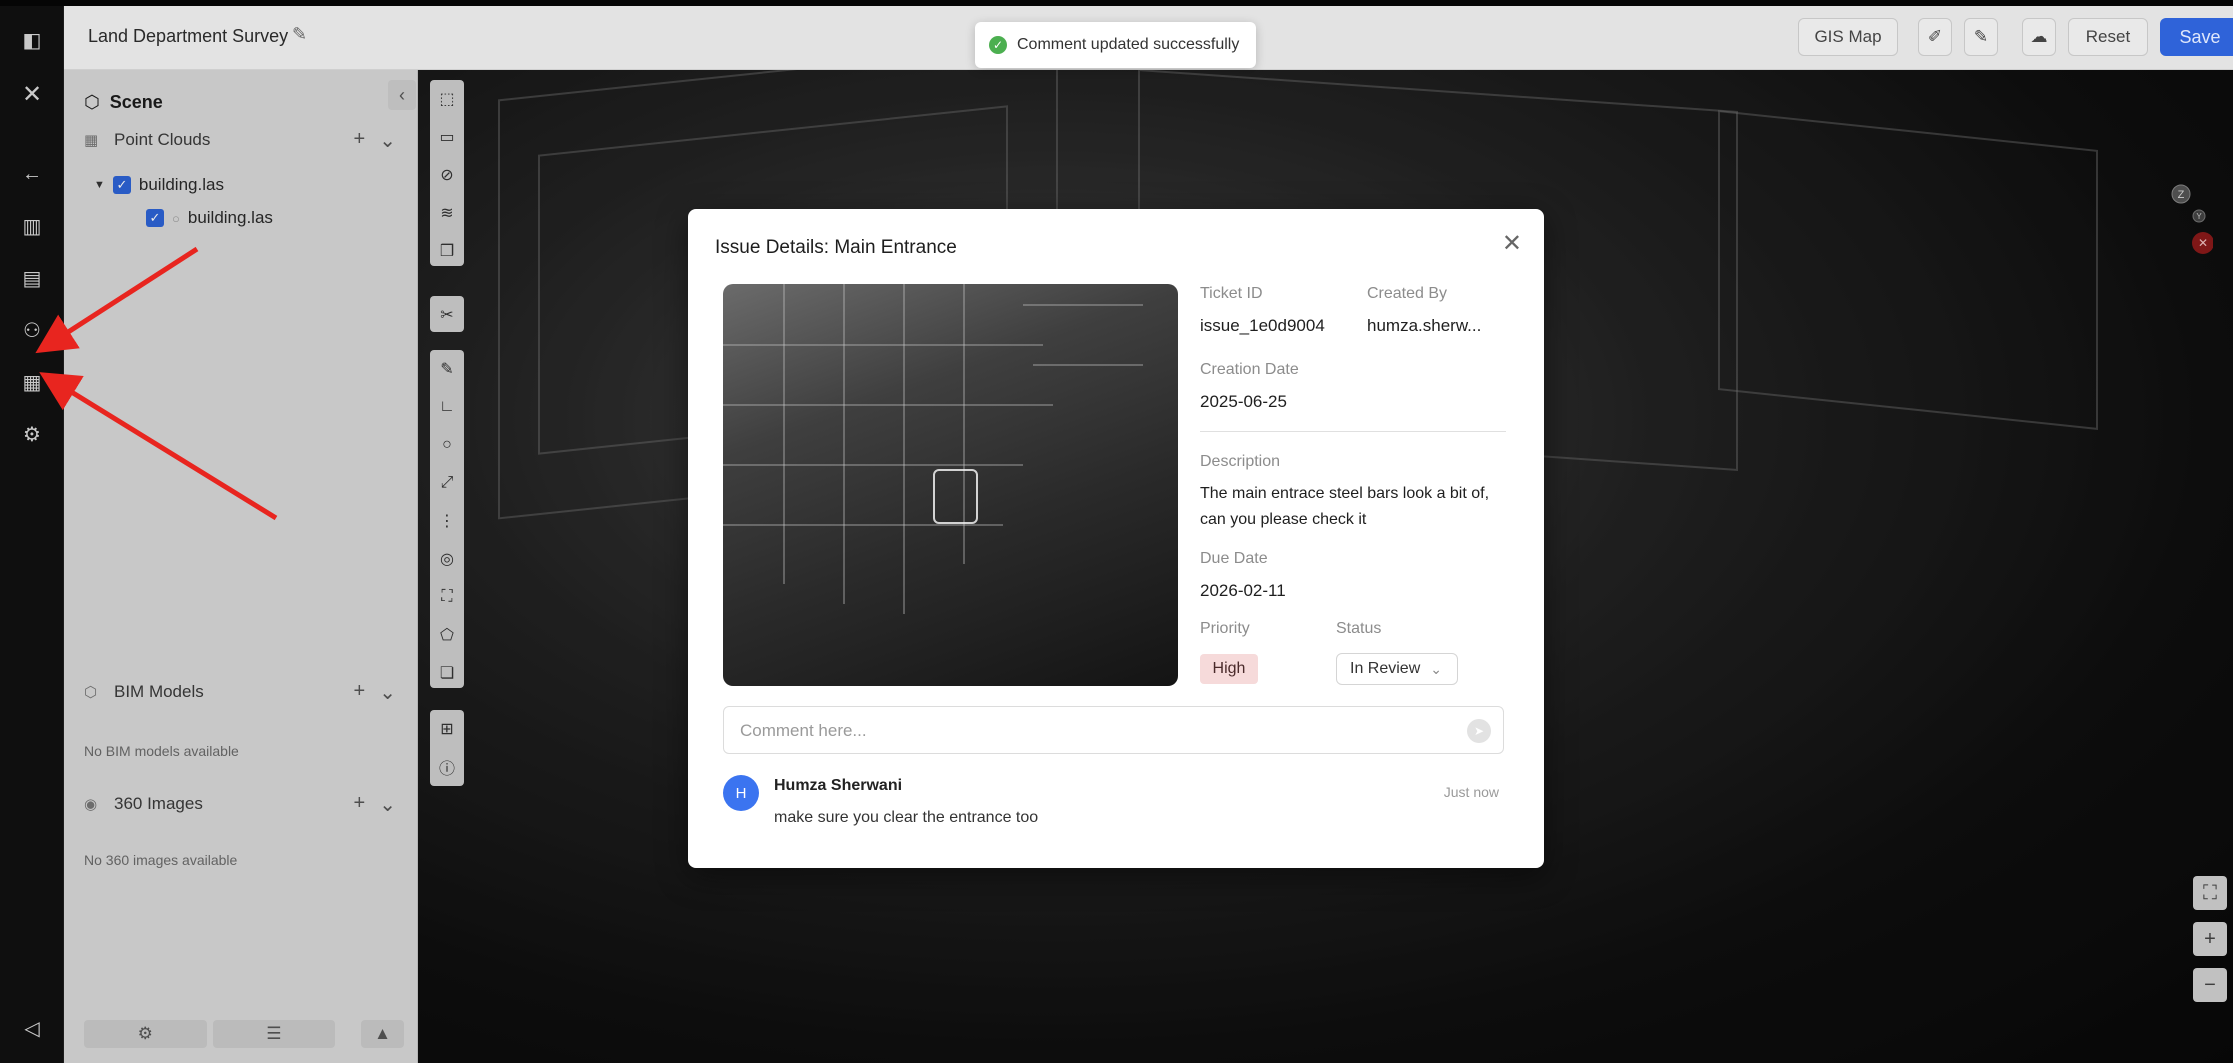  Describe the element at coordinates (32, 278) in the screenshot. I see `document-icon: ▤` at that location.